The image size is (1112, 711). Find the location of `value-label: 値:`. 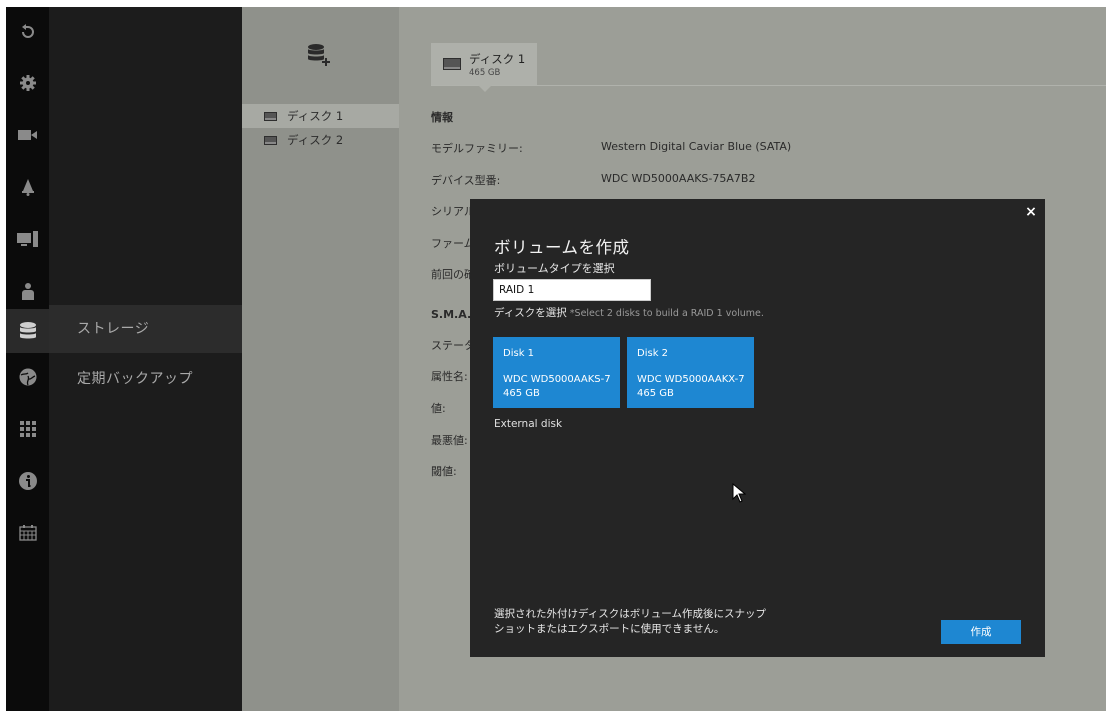

value-label: 値: is located at coordinates (438, 408).